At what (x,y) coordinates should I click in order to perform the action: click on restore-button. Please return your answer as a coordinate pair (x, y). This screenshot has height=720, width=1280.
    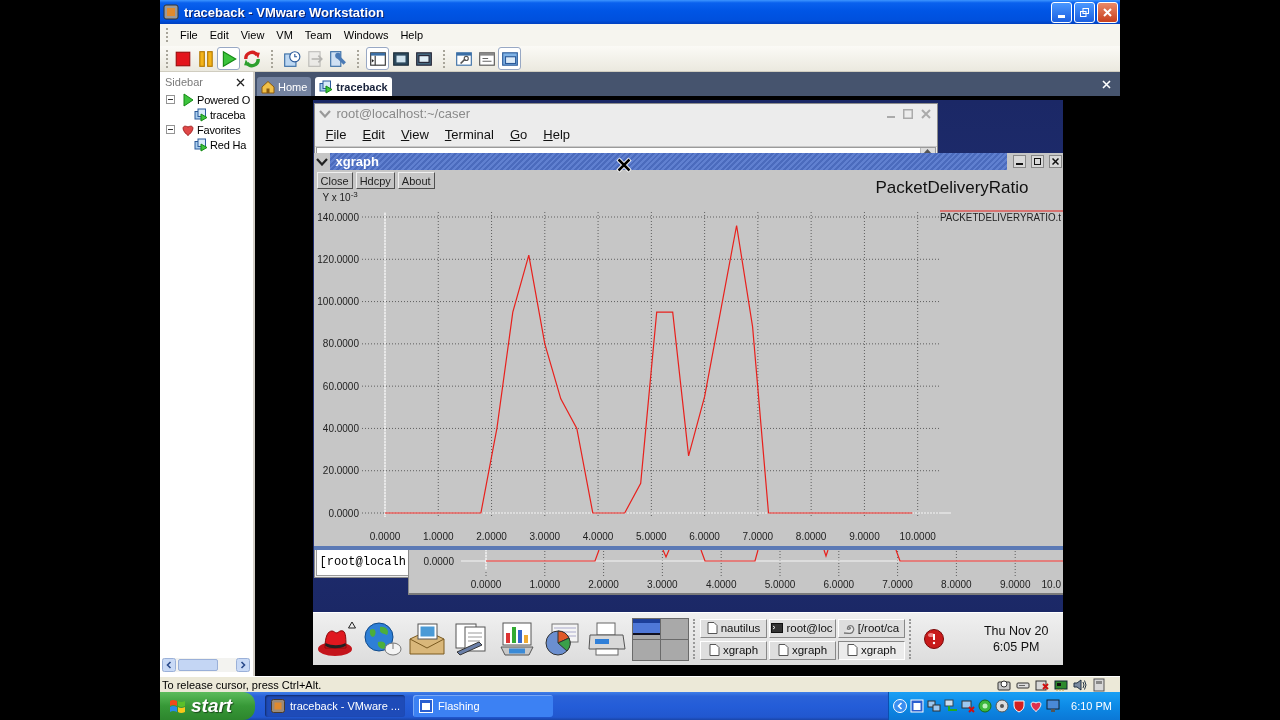
    Looking at the image, I should click on (1084, 12).